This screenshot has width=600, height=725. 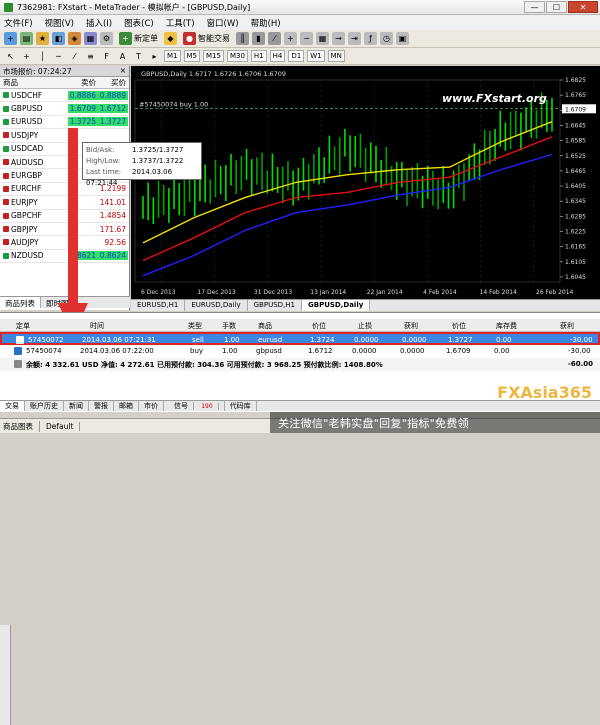 I want to click on tab-alerts: 警报, so click(x=101, y=406).